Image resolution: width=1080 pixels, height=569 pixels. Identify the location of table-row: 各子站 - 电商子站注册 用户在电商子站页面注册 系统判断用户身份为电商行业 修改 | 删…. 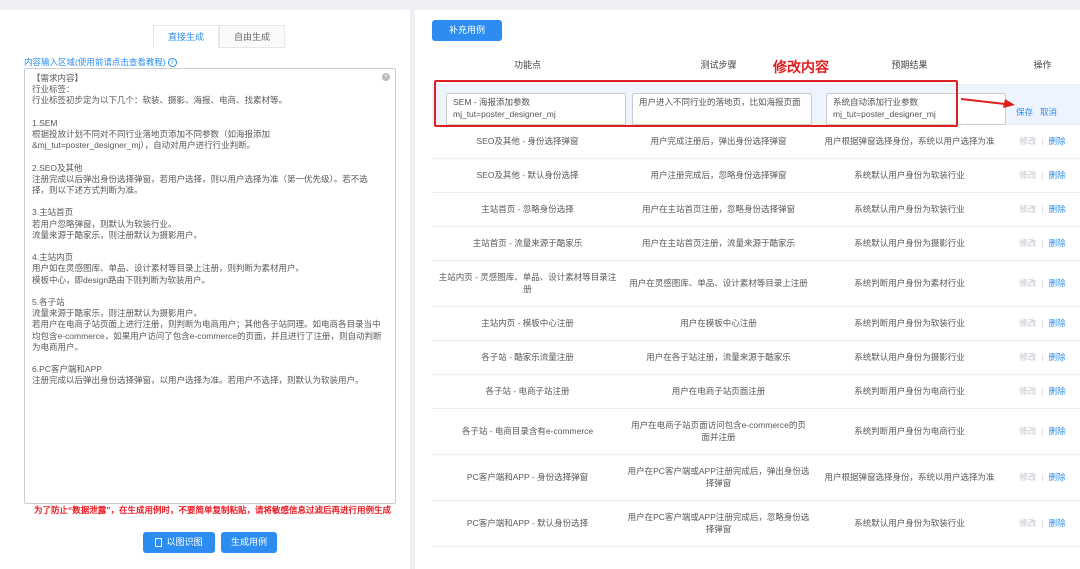
(756, 392).